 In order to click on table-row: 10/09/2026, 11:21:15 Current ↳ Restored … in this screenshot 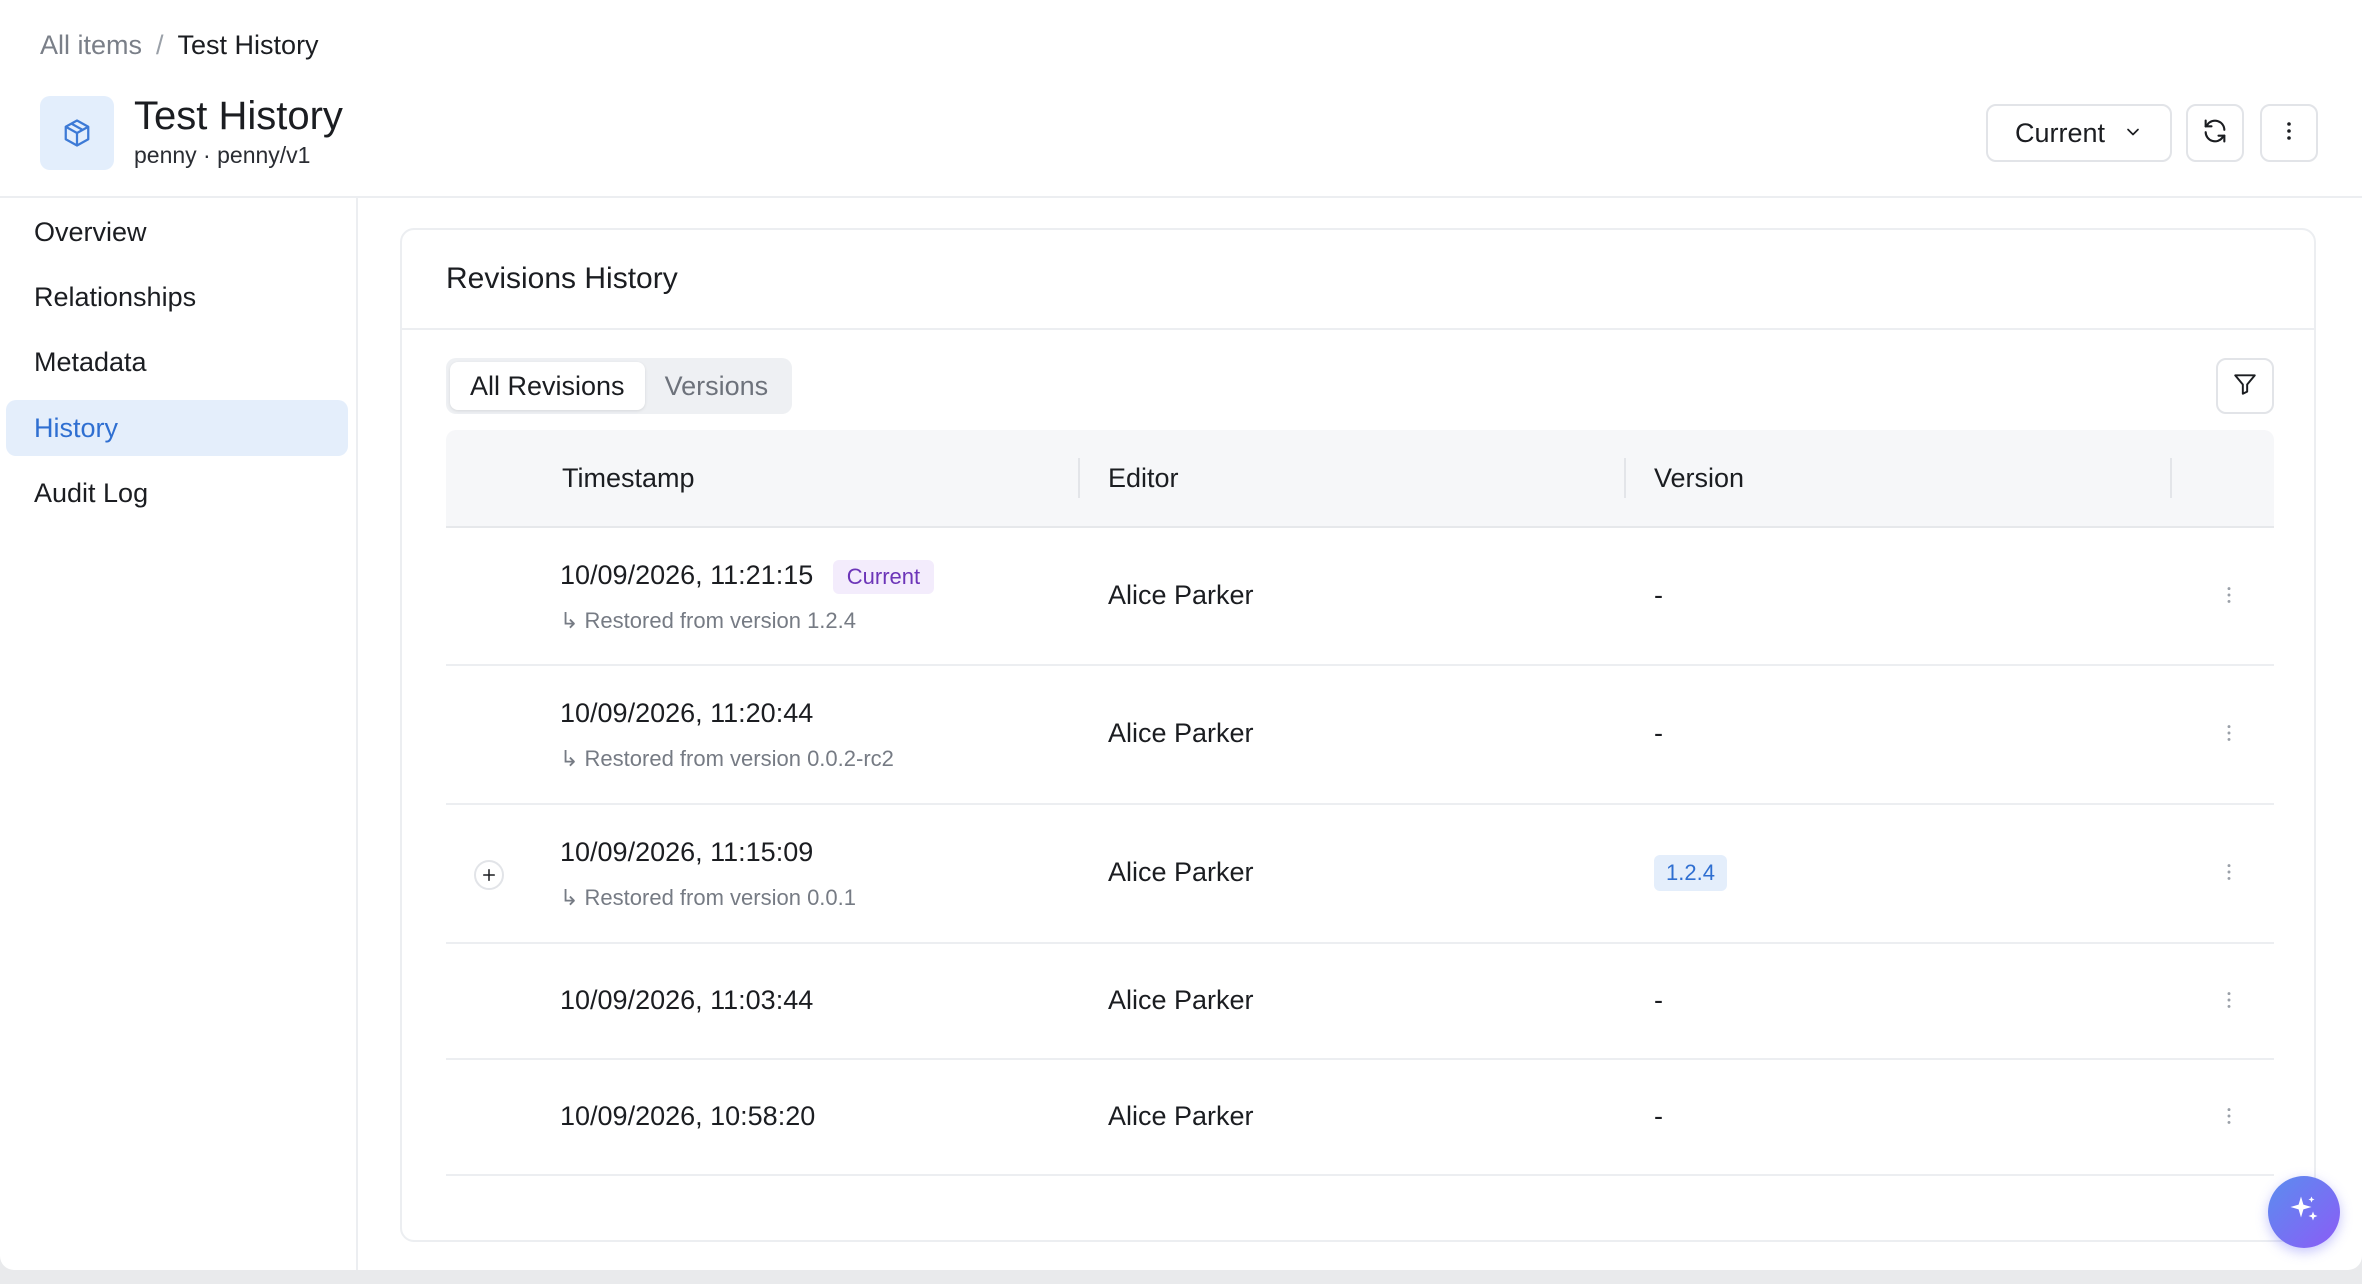, I will do `click(1360, 597)`.